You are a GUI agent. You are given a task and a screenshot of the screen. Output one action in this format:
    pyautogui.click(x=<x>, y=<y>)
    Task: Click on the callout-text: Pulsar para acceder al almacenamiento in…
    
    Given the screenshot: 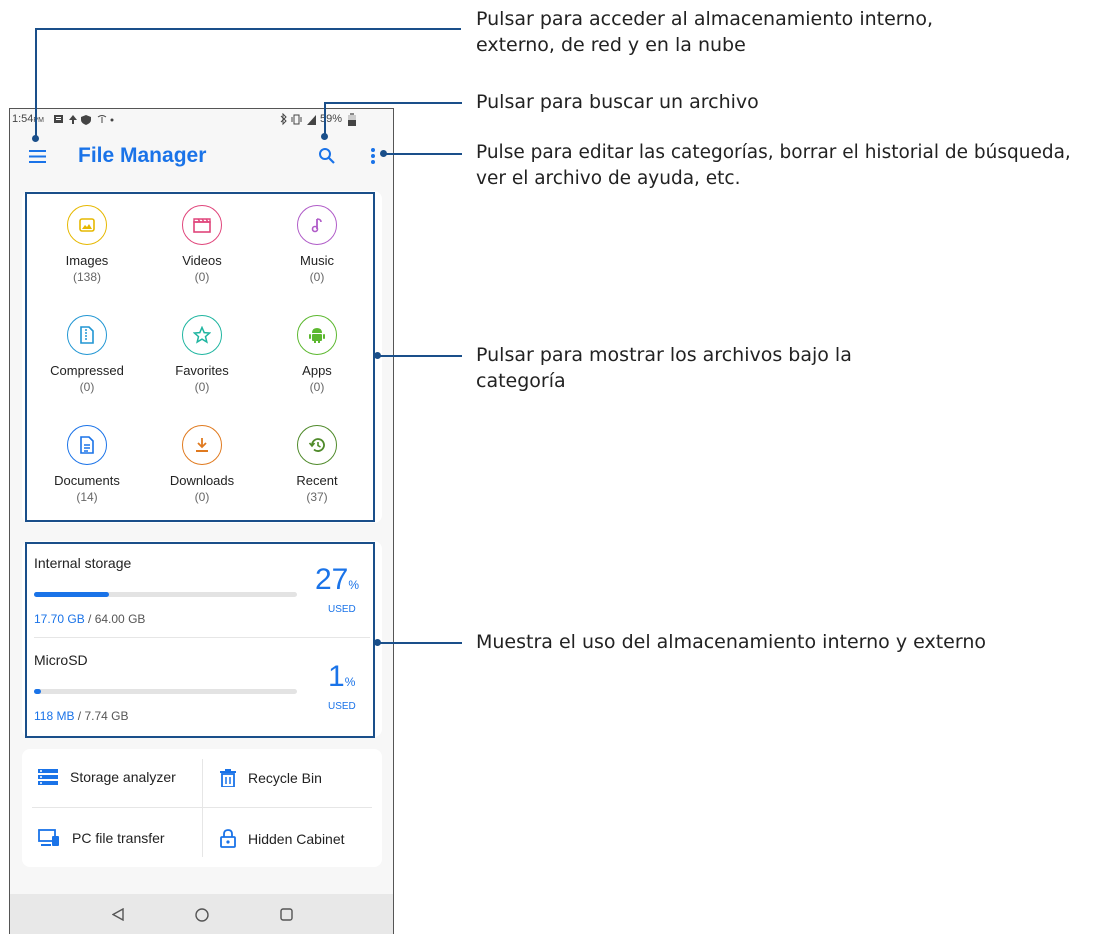 What is the action you would take?
    pyautogui.click(x=704, y=19)
    